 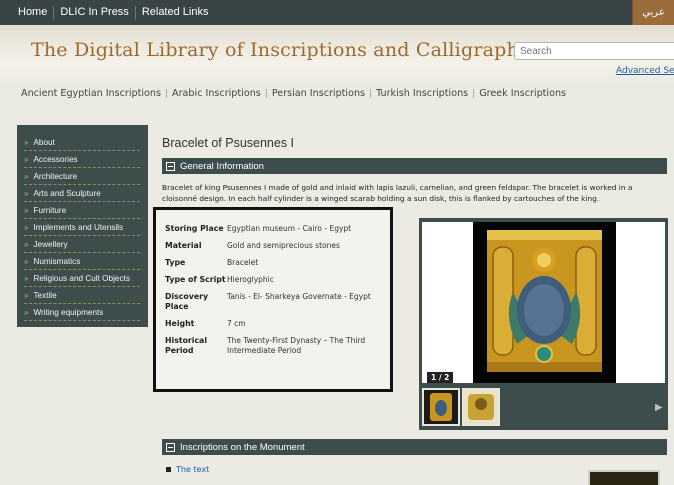 What do you see at coordinates (82, 159) in the screenshot?
I see `sidebar-item-accessories: » Accessories` at bounding box center [82, 159].